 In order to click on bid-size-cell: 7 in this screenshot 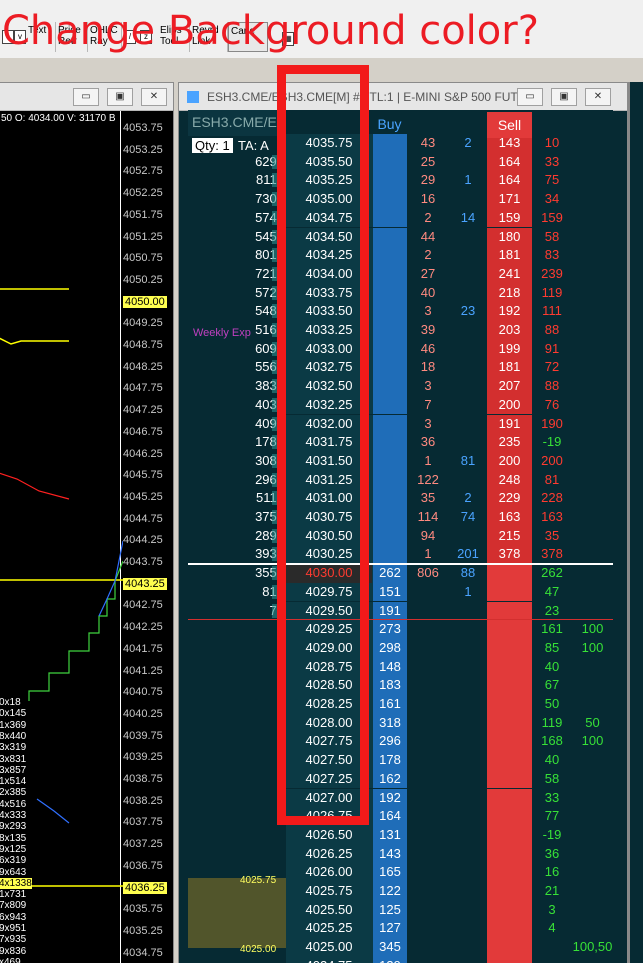, I will do `click(428, 405)`.